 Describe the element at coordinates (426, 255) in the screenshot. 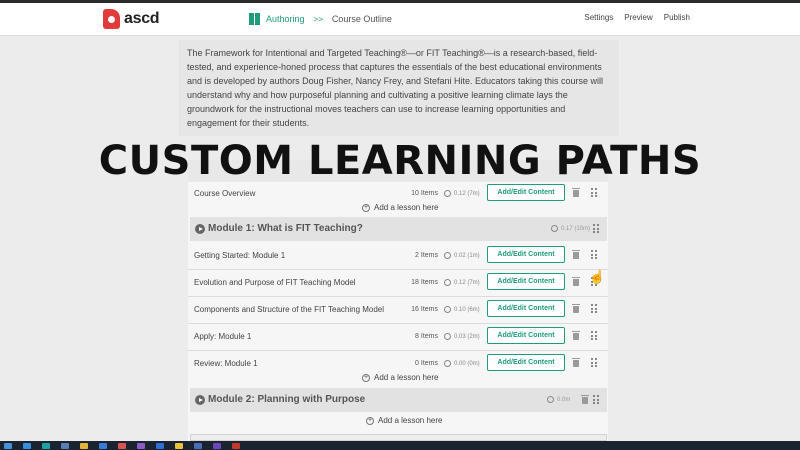

I see `lesson-item-count: 2 Items` at that location.